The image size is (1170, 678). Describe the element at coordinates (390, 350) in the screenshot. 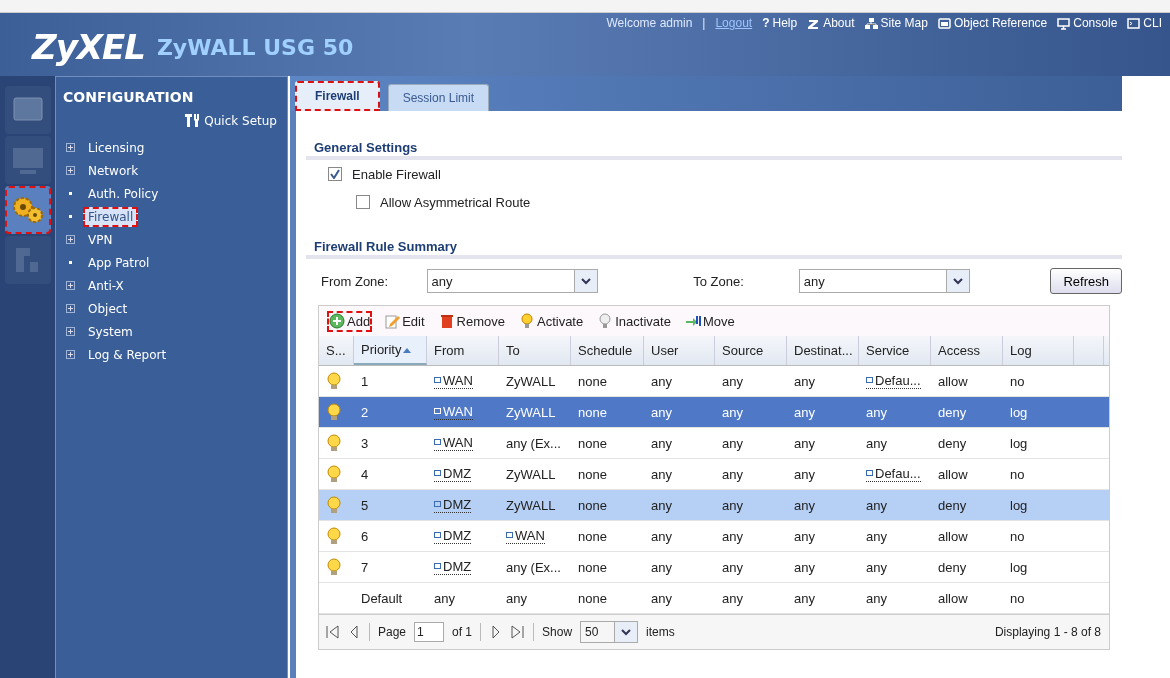

I see `column-header: Priority` at that location.